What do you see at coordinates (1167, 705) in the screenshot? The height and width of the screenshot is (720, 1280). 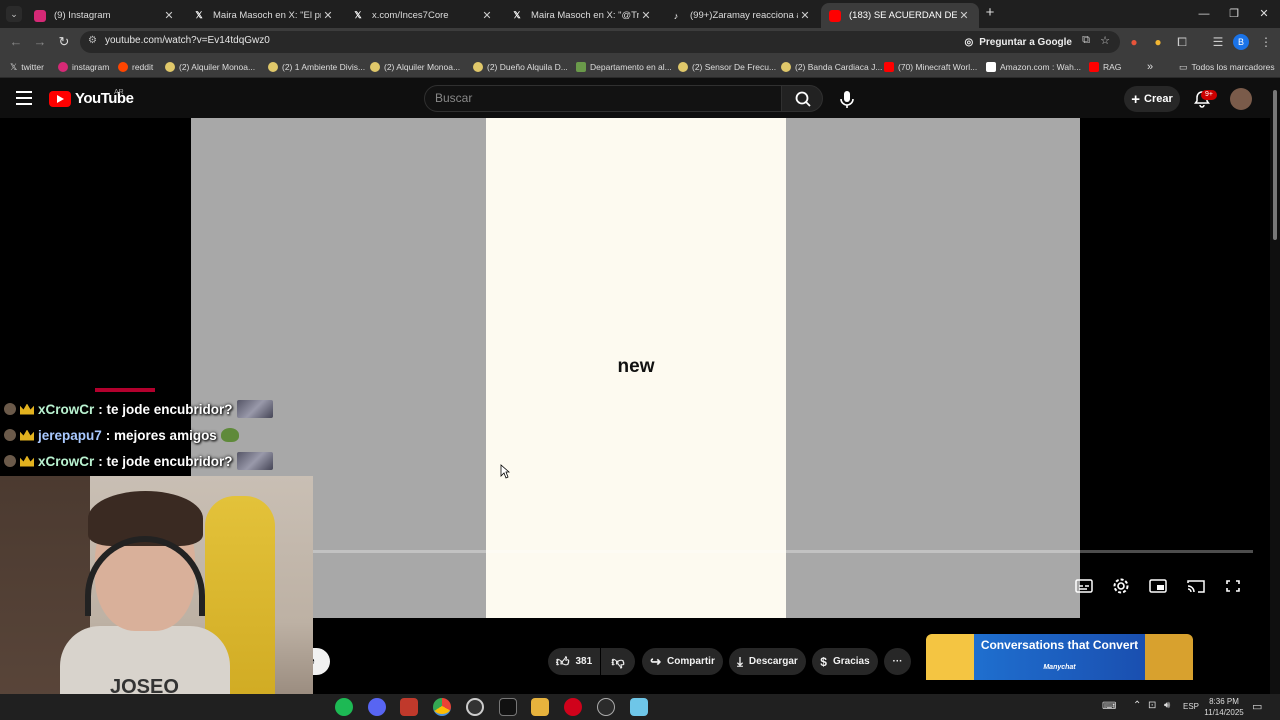 I see `volume-icon: 🔊︎` at bounding box center [1167, 705].